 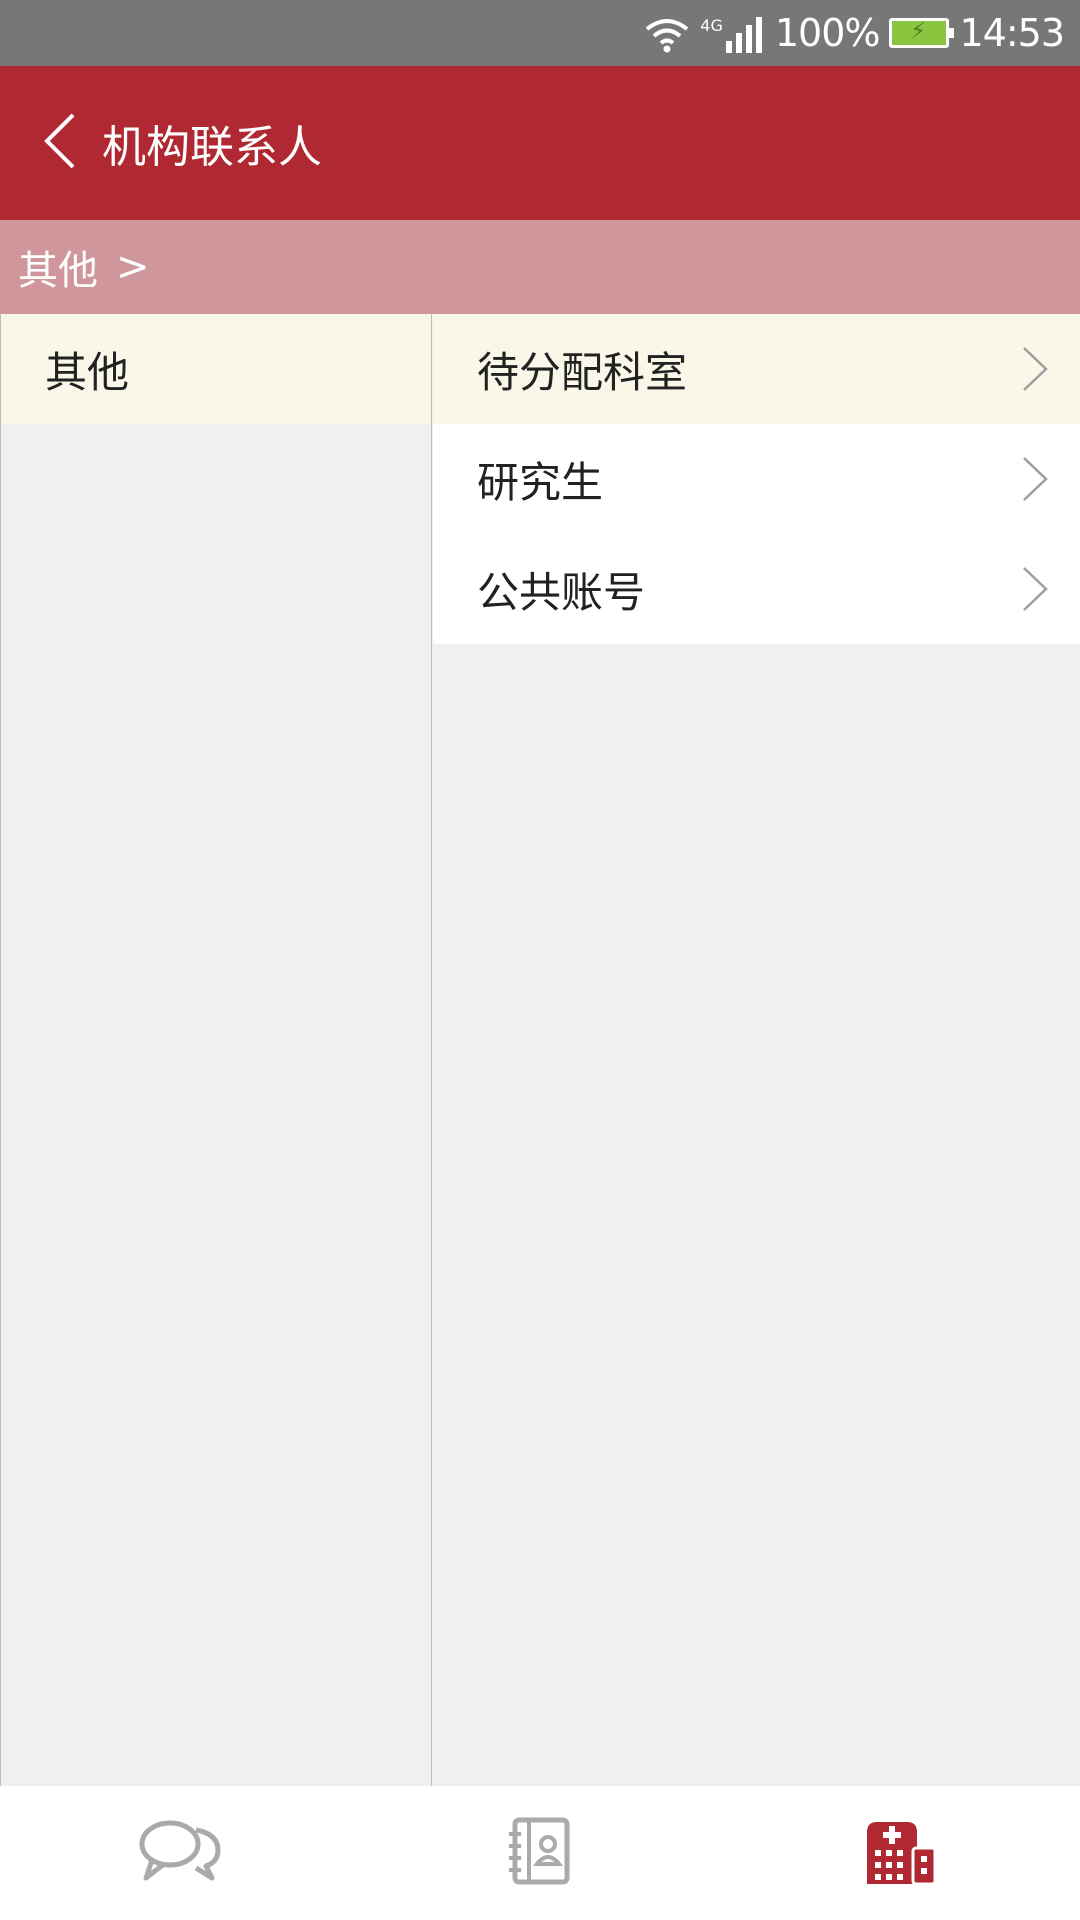 I want to click on bottom-tab-bar, so click(x=540, y=1853).